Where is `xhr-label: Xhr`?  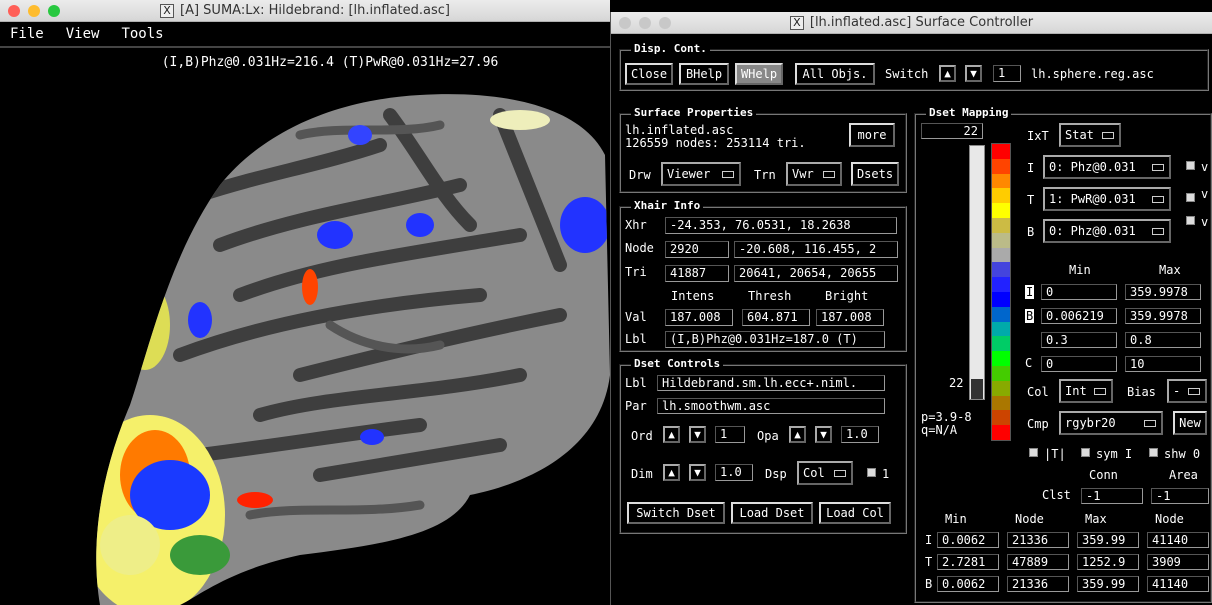
xhr-label: Xhr is located at coordinates (636, 225).